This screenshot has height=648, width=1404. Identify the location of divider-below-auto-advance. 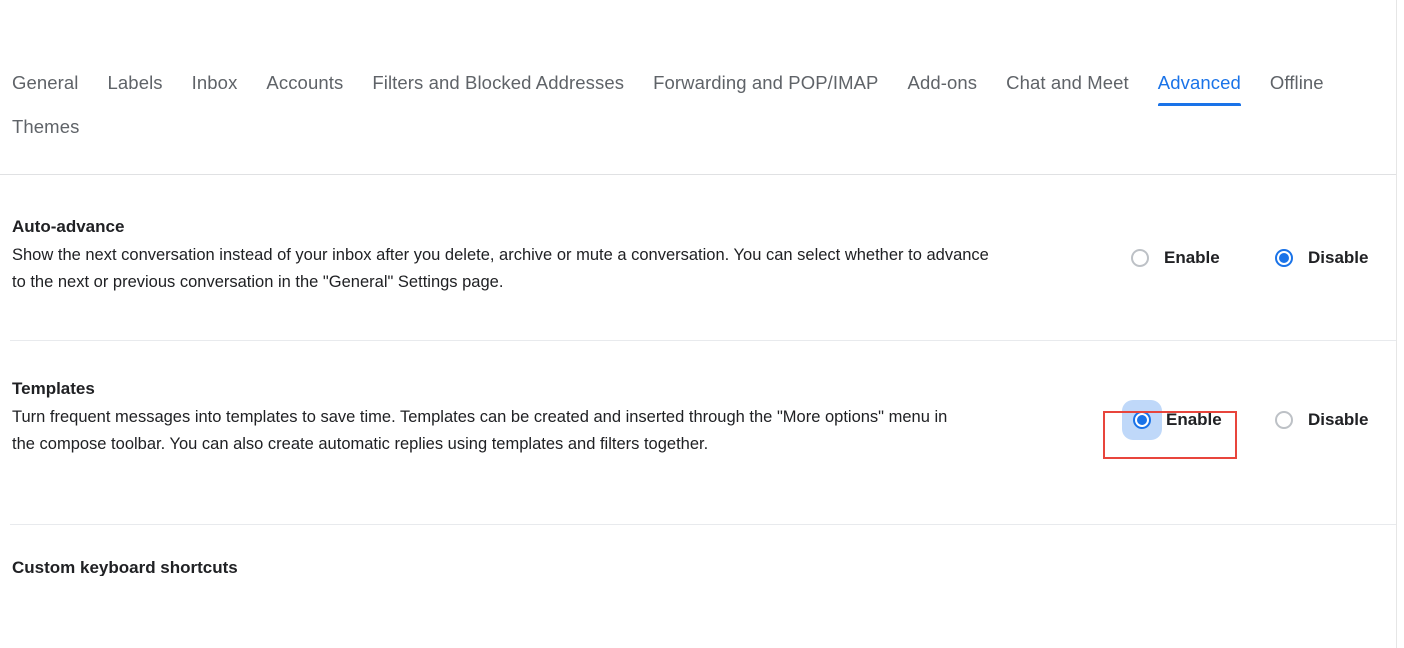
(703, 340).